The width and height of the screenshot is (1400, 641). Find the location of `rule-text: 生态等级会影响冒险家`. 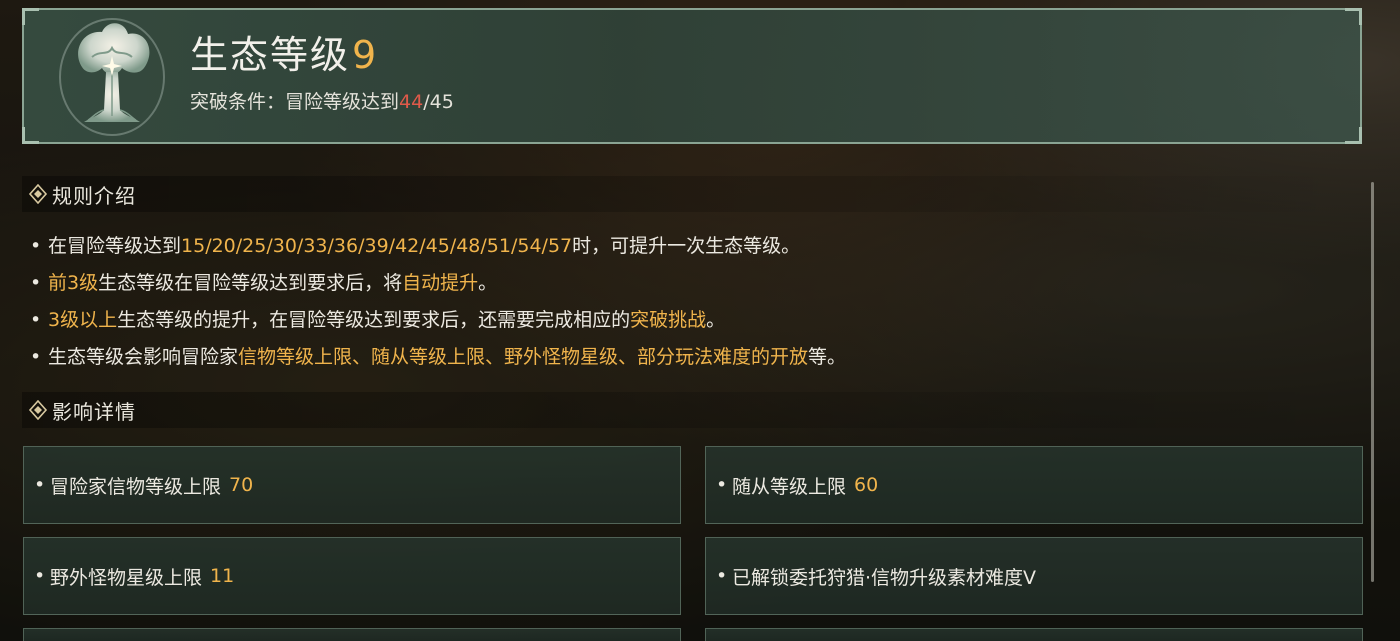

rule-text: 生态等级会影响冒险家 is located at coordinates (143, 357).